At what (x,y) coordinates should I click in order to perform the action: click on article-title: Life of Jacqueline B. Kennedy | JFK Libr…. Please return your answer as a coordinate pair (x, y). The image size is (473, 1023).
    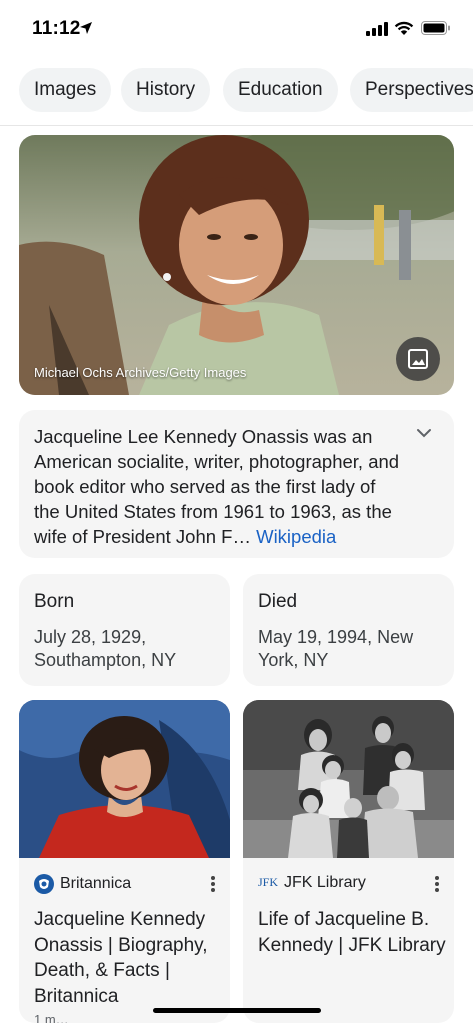
    Looking at the image, I should click on (352, 932).